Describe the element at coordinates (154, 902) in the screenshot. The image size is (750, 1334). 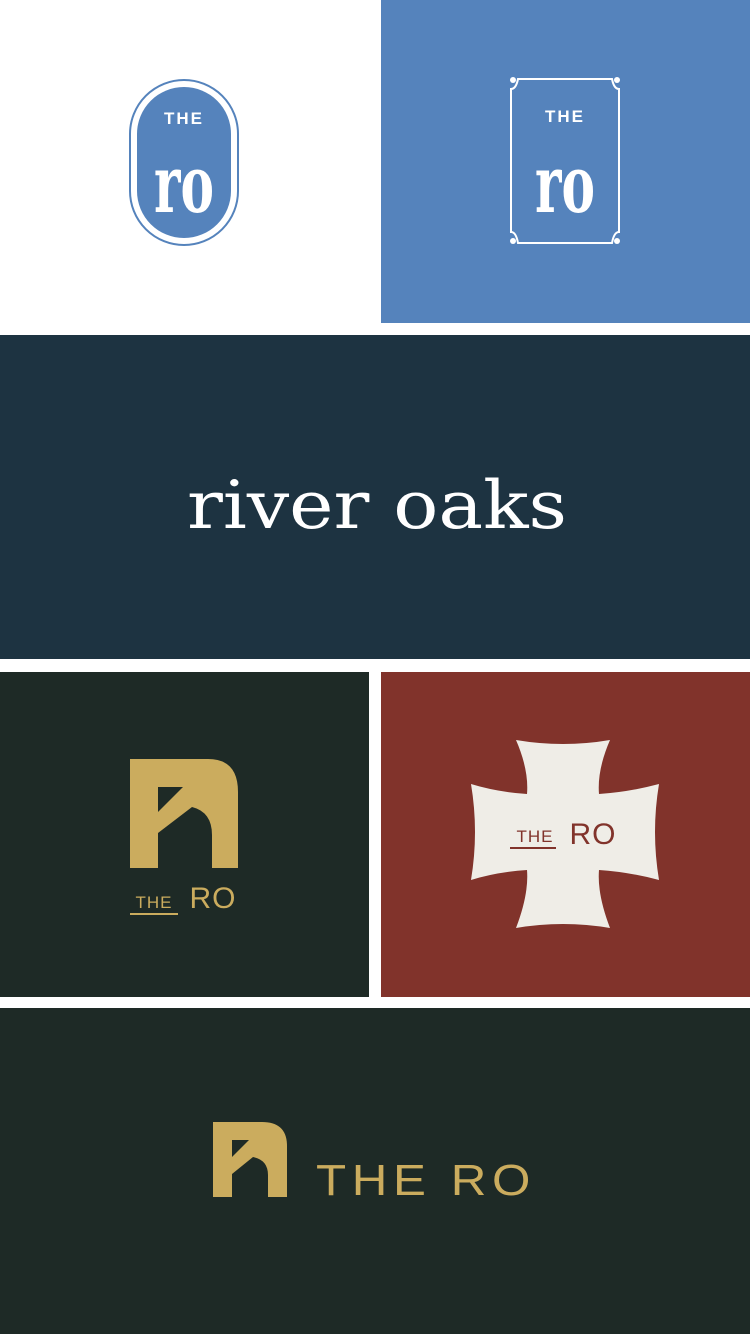
I see `stacked-logo-the: THE` at that location.